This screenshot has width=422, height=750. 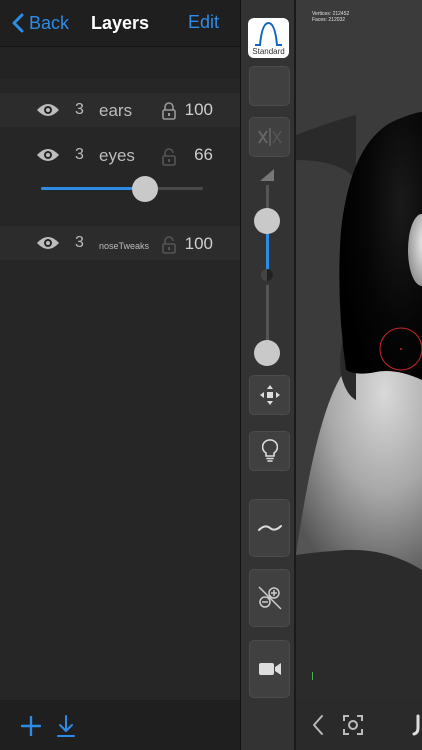 I want to click on slider-thumb, so click(x=144, y=189).